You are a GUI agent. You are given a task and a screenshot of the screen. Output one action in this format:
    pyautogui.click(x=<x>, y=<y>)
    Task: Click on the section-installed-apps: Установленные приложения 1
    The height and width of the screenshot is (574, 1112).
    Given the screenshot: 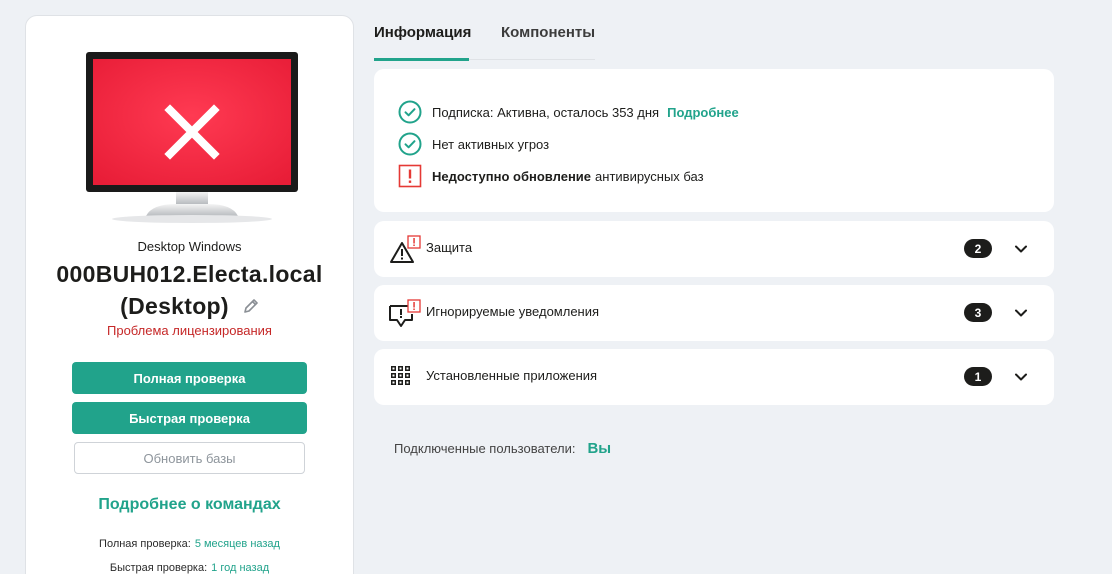 What is the action you would take?
    pyautogui.click(x=714, y=377)
    